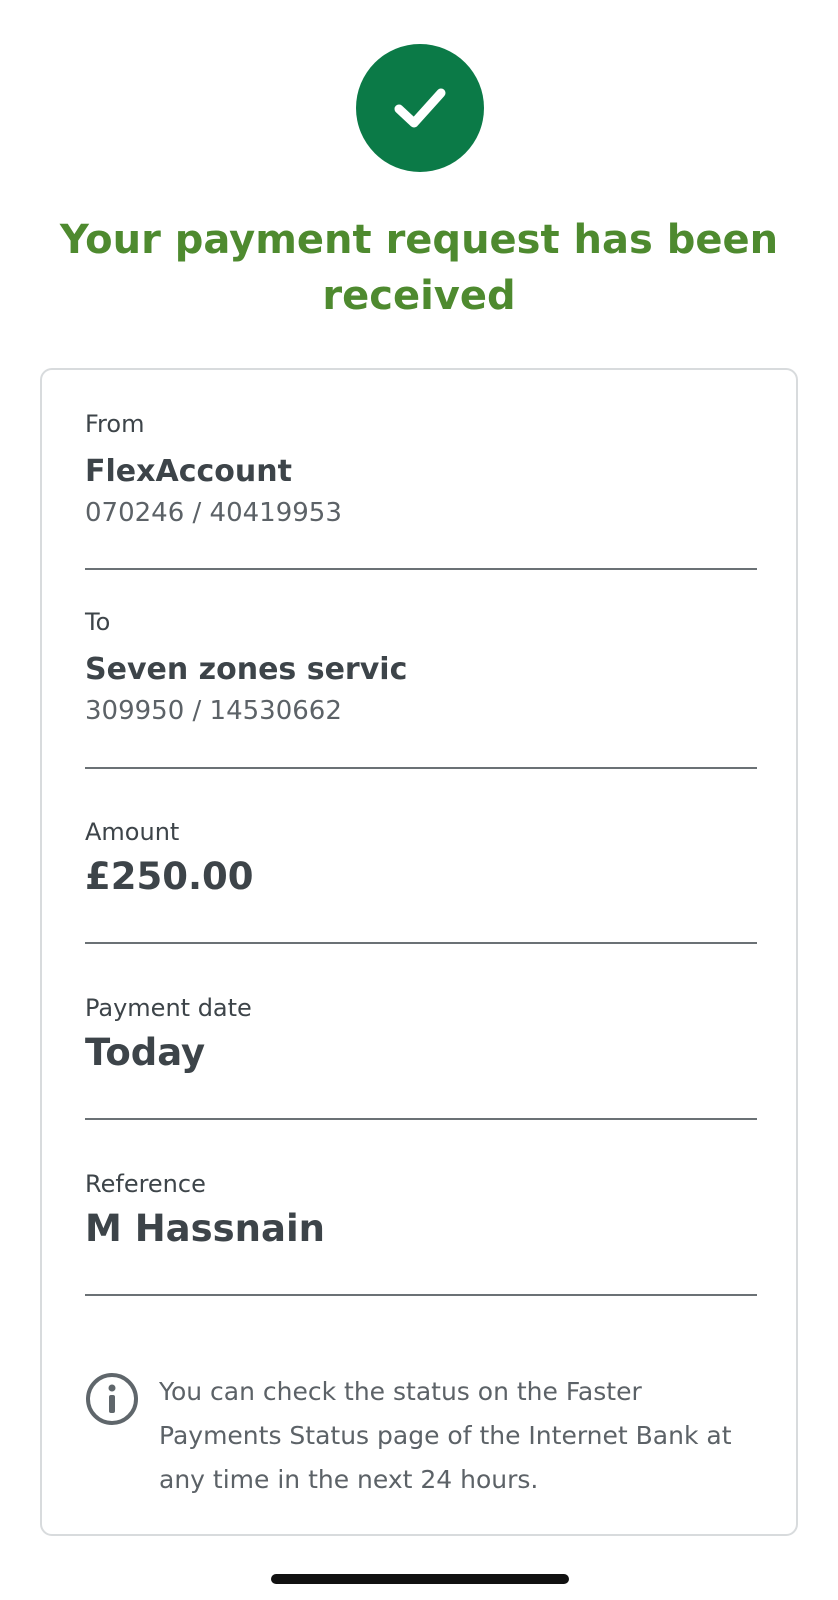 The width and height of the screenshot is (838, 1600). What do you see at coordinates (213, 711) in the screenshot?
I see `to-account-numbers: 309950 / 14530662` at bounding box center [213, 711].